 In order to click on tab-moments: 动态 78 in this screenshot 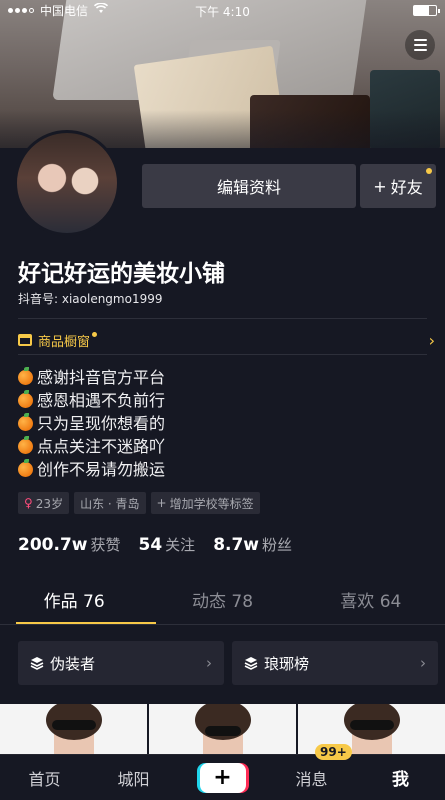, I will do `click(222, 604)`.